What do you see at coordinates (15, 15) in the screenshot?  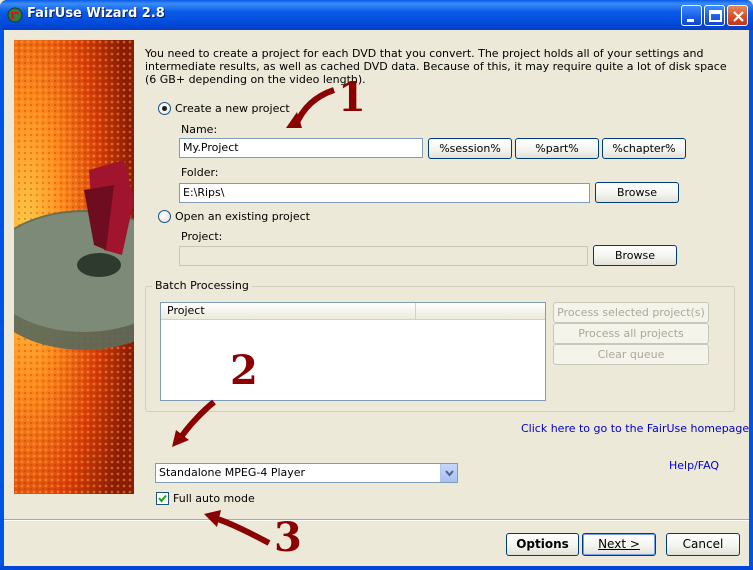 I see `app-icon` at bounding box center [15, 15].